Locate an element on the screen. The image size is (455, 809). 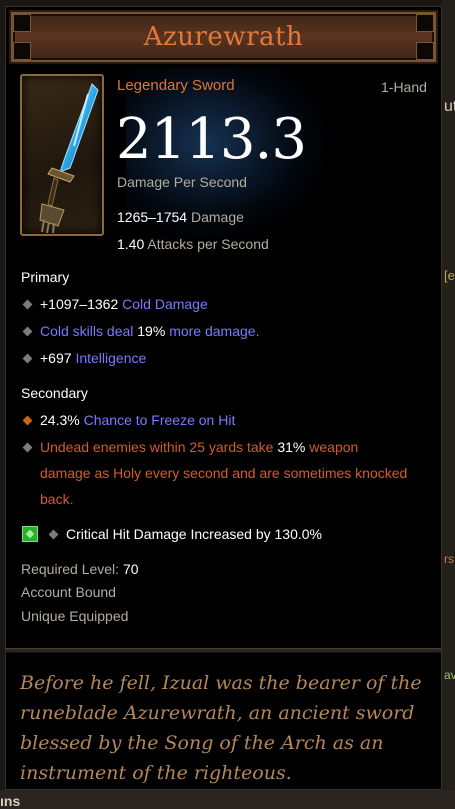
flavor-line: runeblade Azurewrath, an ancient sword is located at coordinates (217, 713).